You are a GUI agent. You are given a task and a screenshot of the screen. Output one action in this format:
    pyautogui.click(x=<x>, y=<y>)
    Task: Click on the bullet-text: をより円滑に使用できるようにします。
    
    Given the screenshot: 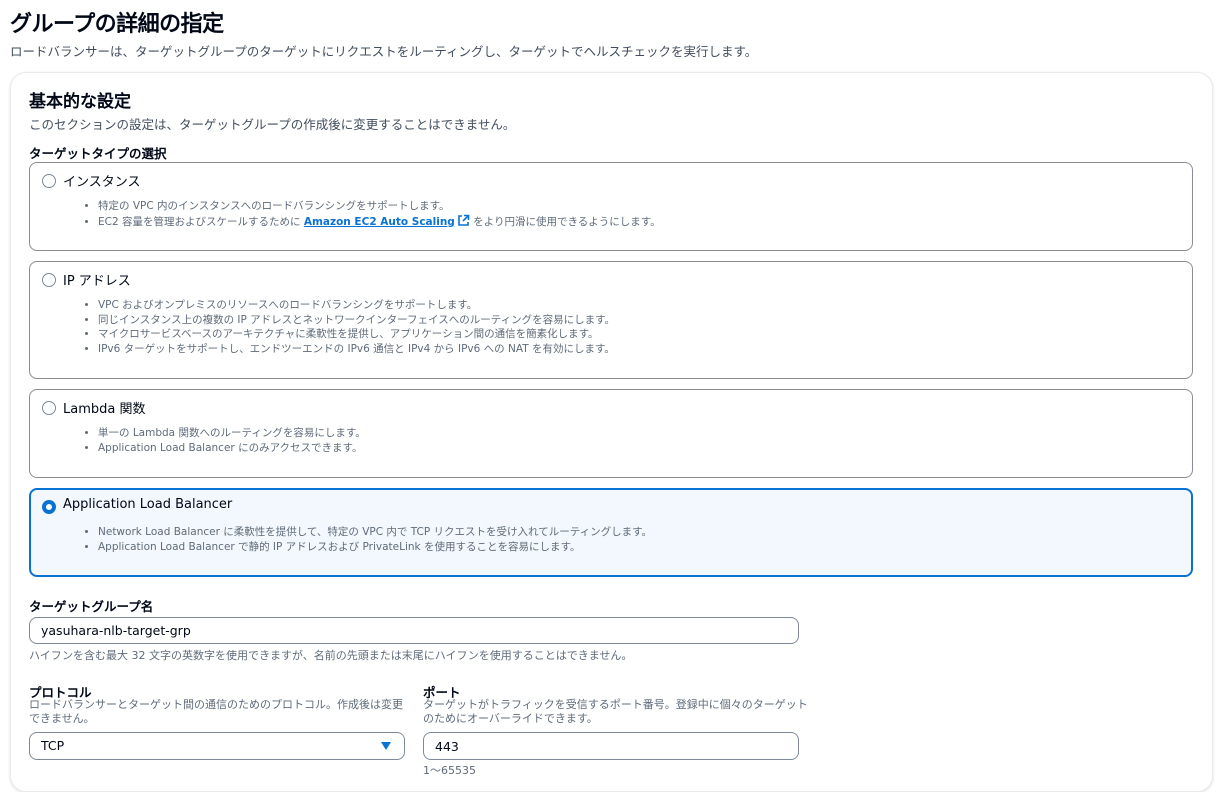 What is the action you would take?
    pyautogui.click(x=565, y=221)
    